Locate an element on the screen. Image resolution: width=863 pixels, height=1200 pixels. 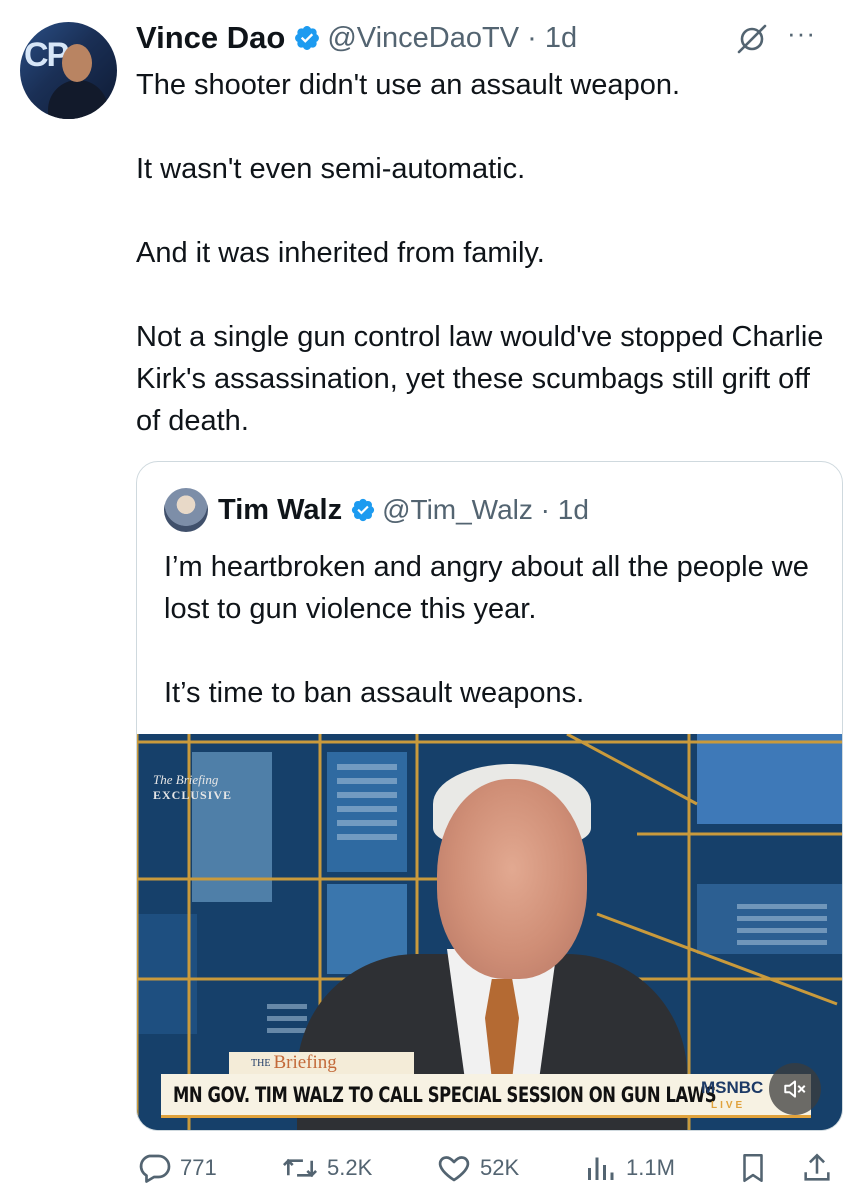
author-handle-time: @VinceDaoTV · 1d is located at coordinates (452, 38).